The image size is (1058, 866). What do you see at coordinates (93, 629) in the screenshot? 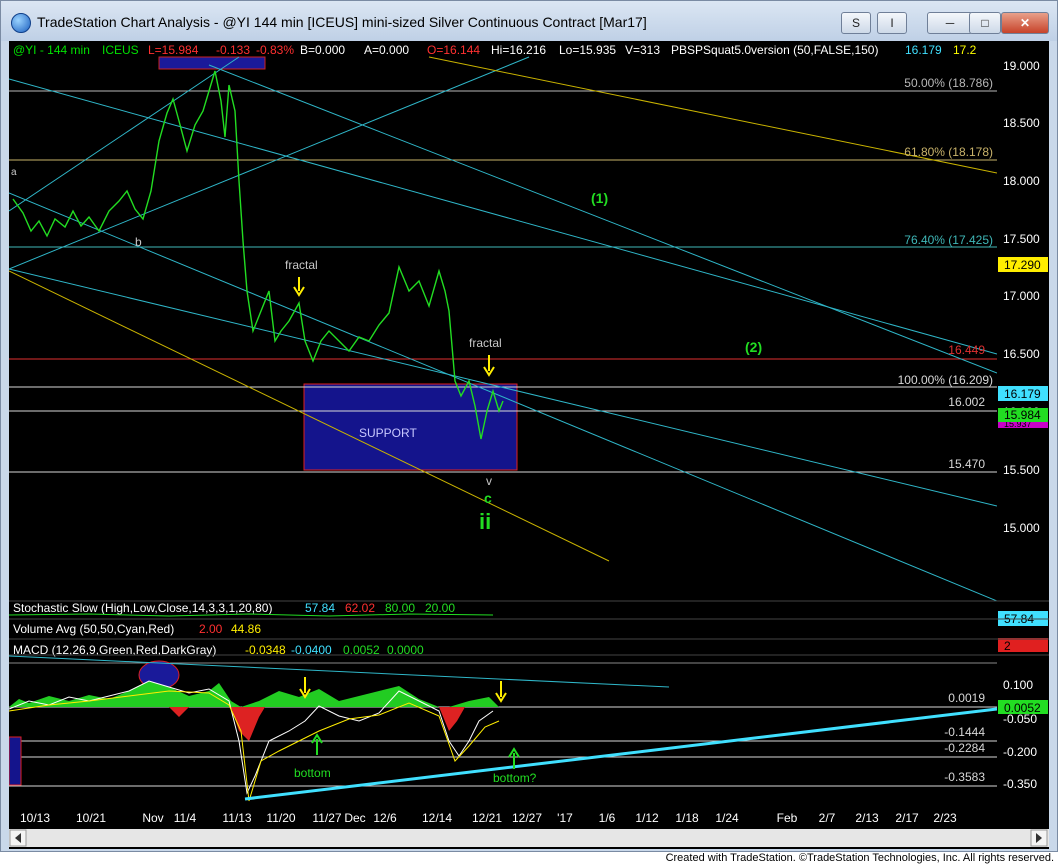
I see `volume-label: Volume Avg (50,50,Cyan,Red)` at bounding box center [93, 629].